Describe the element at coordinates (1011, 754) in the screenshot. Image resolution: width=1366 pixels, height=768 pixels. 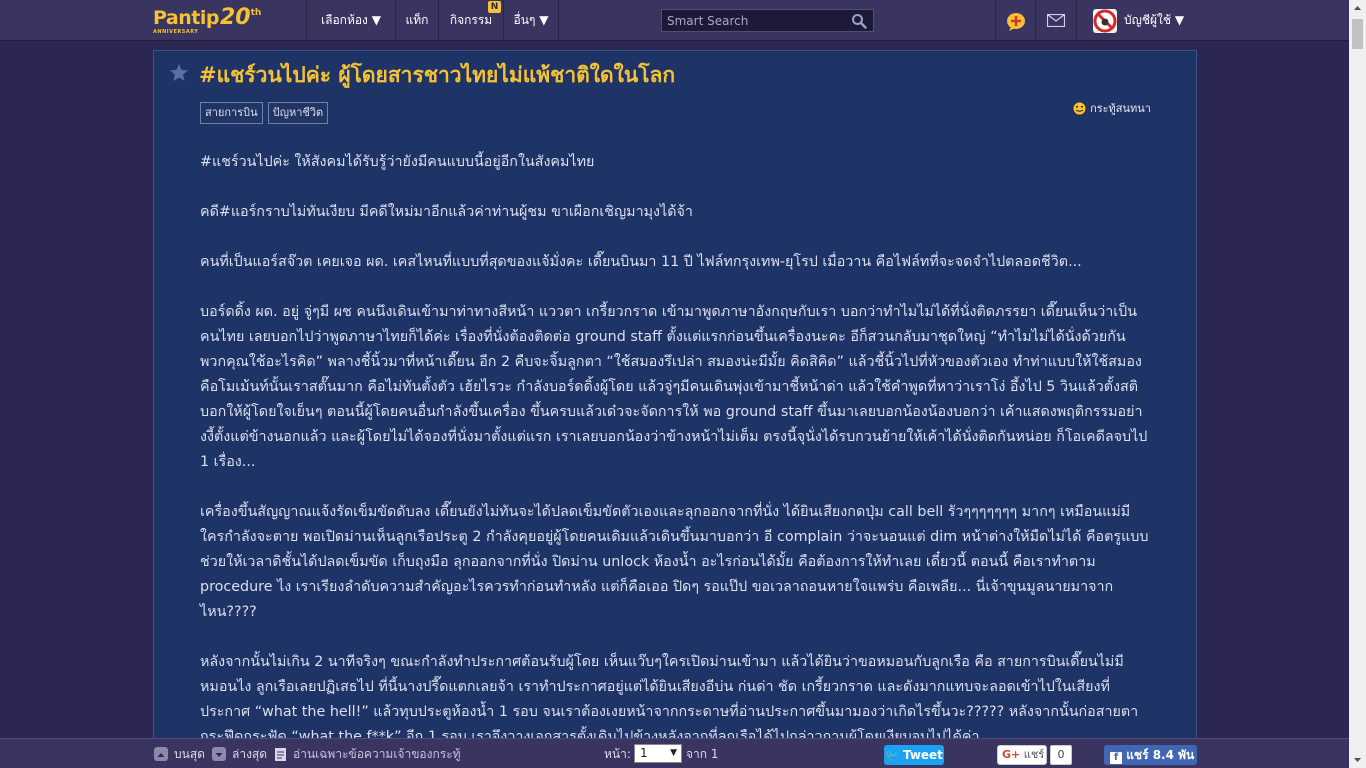
I see `google-plus-icon: G+` at that location.